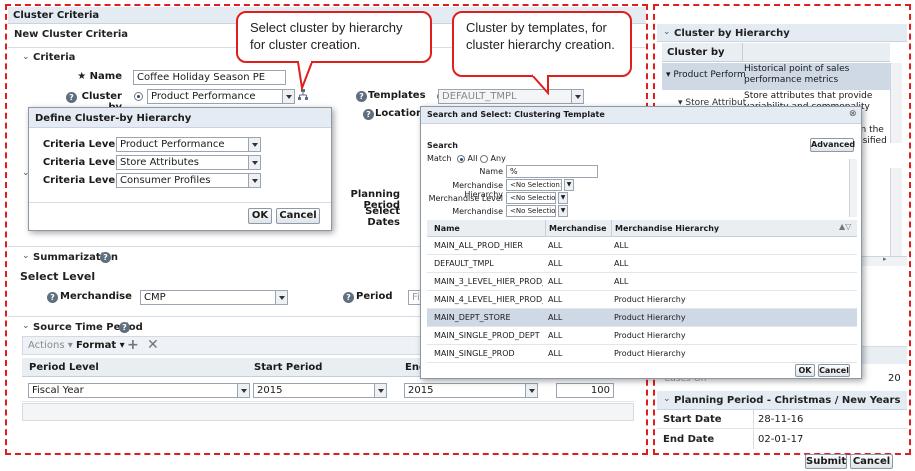  Describe the element at coordinates (531, 198) in the screenshot. I see `merch-level-select: <No Selection>` at that location.